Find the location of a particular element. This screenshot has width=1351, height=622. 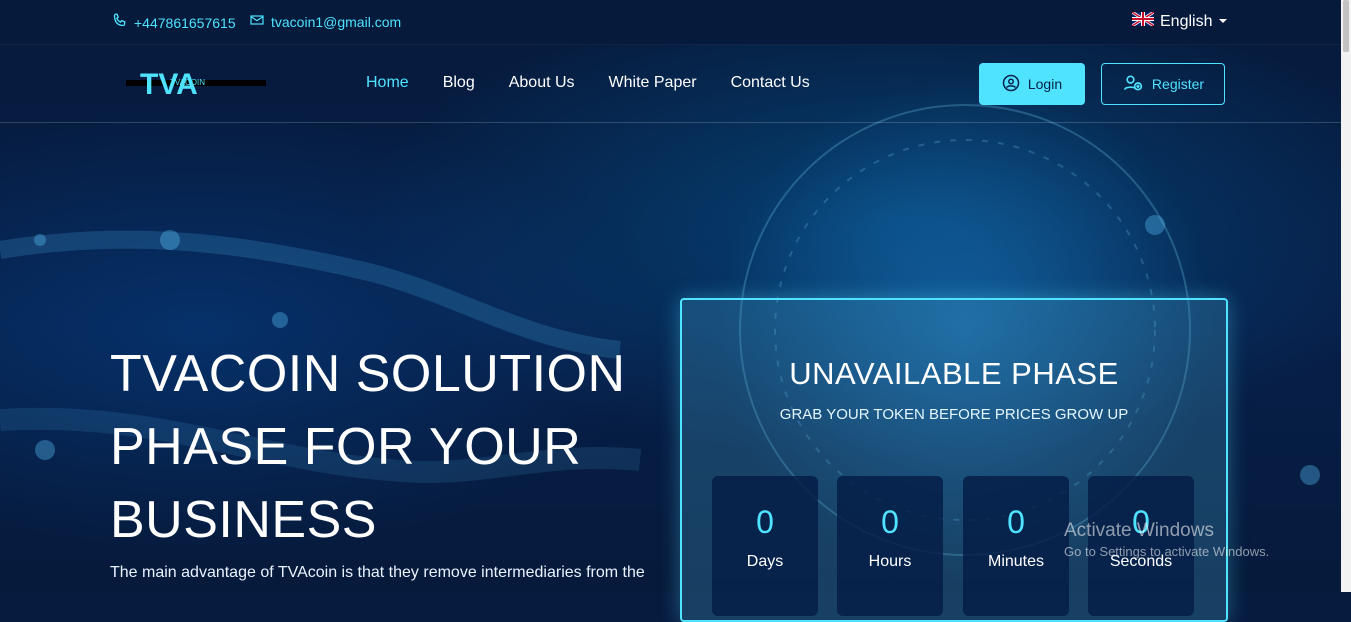

nav-white-paper: White Paper is located at coordinates (653, 83).